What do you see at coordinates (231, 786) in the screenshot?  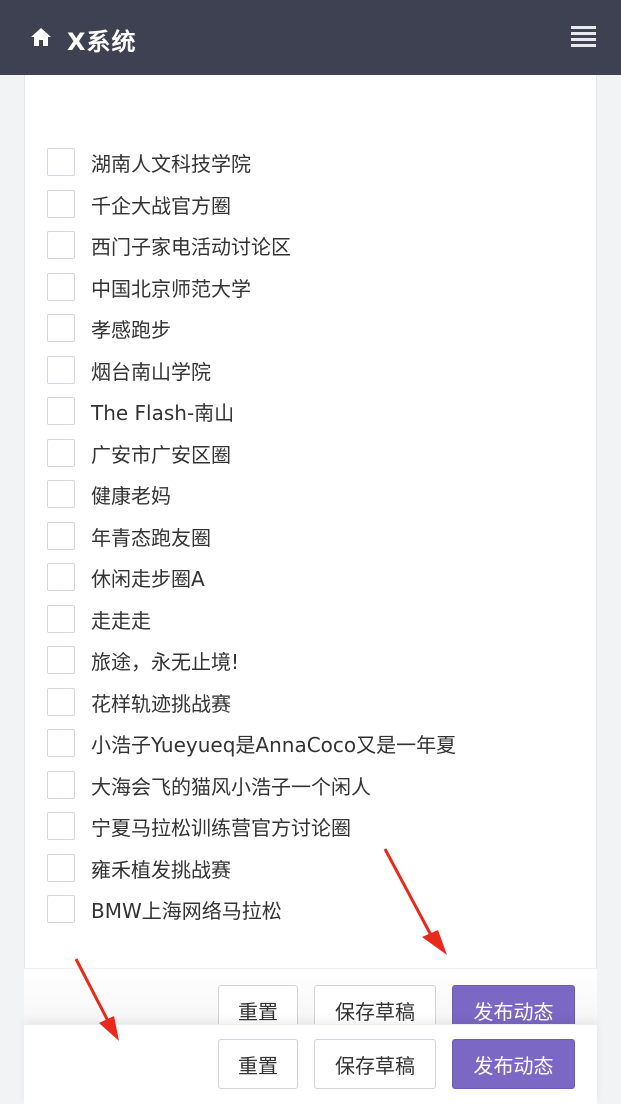 I see `group-label: 大海会飞的猫风小浩子一个闲人` at bounding box center [231, 786].